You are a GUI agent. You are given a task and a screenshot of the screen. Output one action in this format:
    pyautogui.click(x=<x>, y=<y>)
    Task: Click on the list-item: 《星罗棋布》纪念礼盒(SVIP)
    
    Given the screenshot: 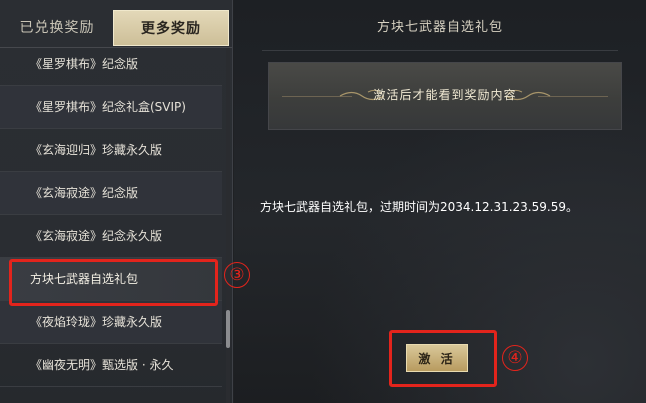 What is the action you would take?
    pyautogui.click(x=111, y=107)
    